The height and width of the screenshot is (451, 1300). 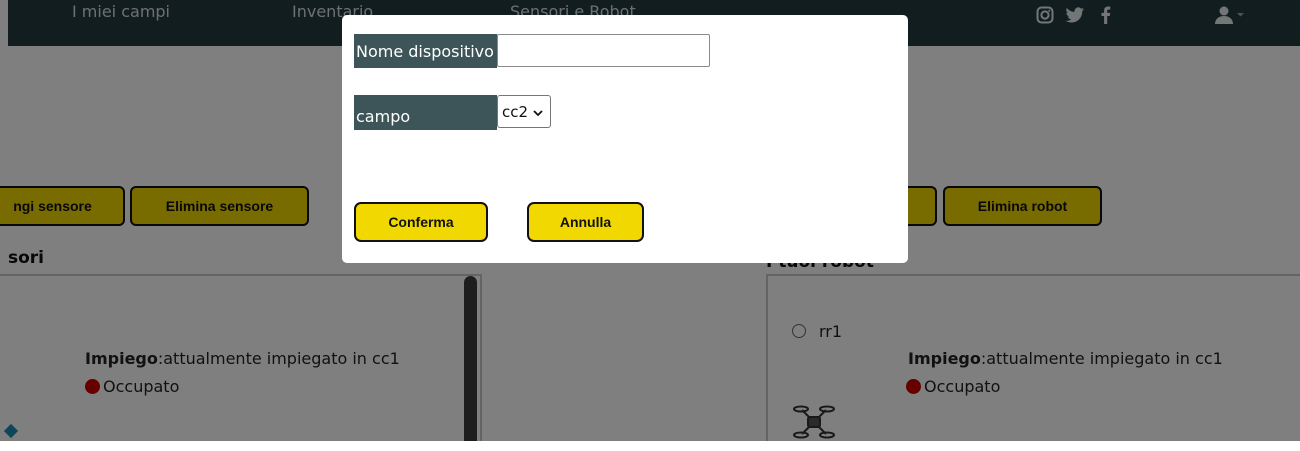 I want to click on confirm-button: Conferma, so click(x=421, y=222).